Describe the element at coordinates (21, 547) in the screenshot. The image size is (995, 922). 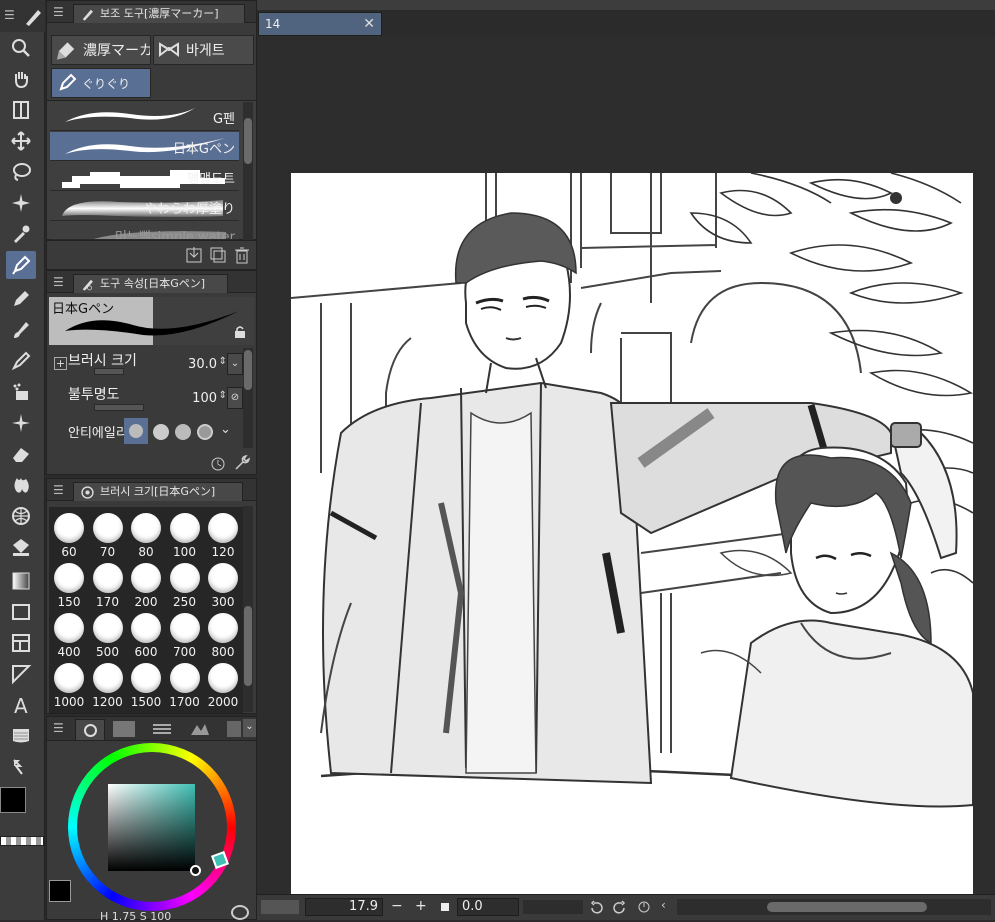
I see `fill-tool-icon` at that location.